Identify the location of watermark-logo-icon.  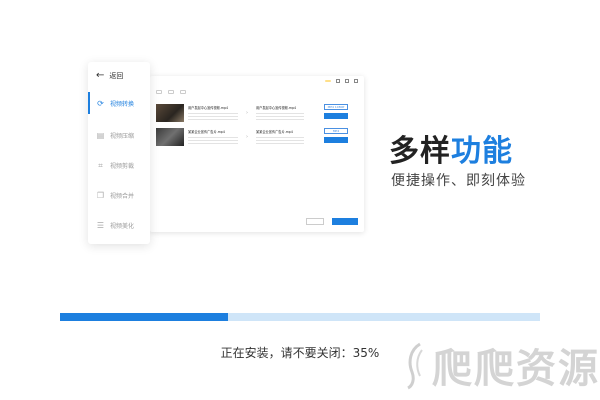
(415, 366).